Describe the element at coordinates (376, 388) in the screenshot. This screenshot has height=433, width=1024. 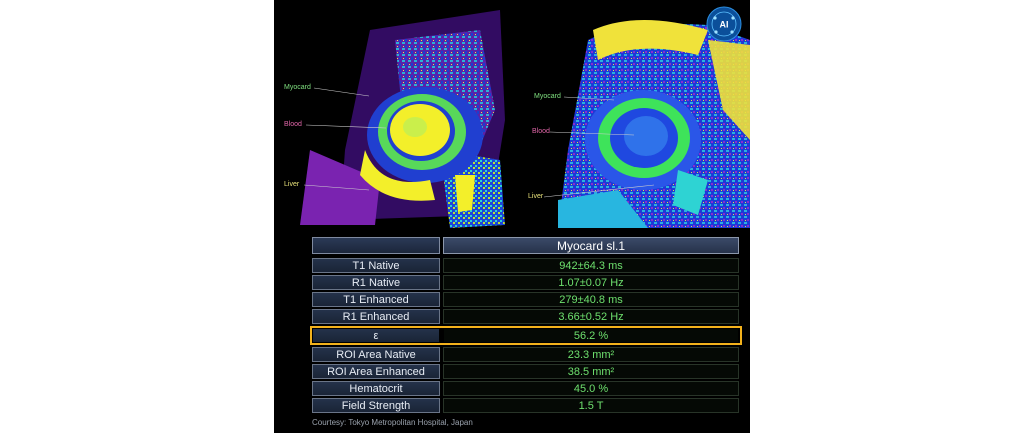
I see `row-label: Hematocrit` at that location.